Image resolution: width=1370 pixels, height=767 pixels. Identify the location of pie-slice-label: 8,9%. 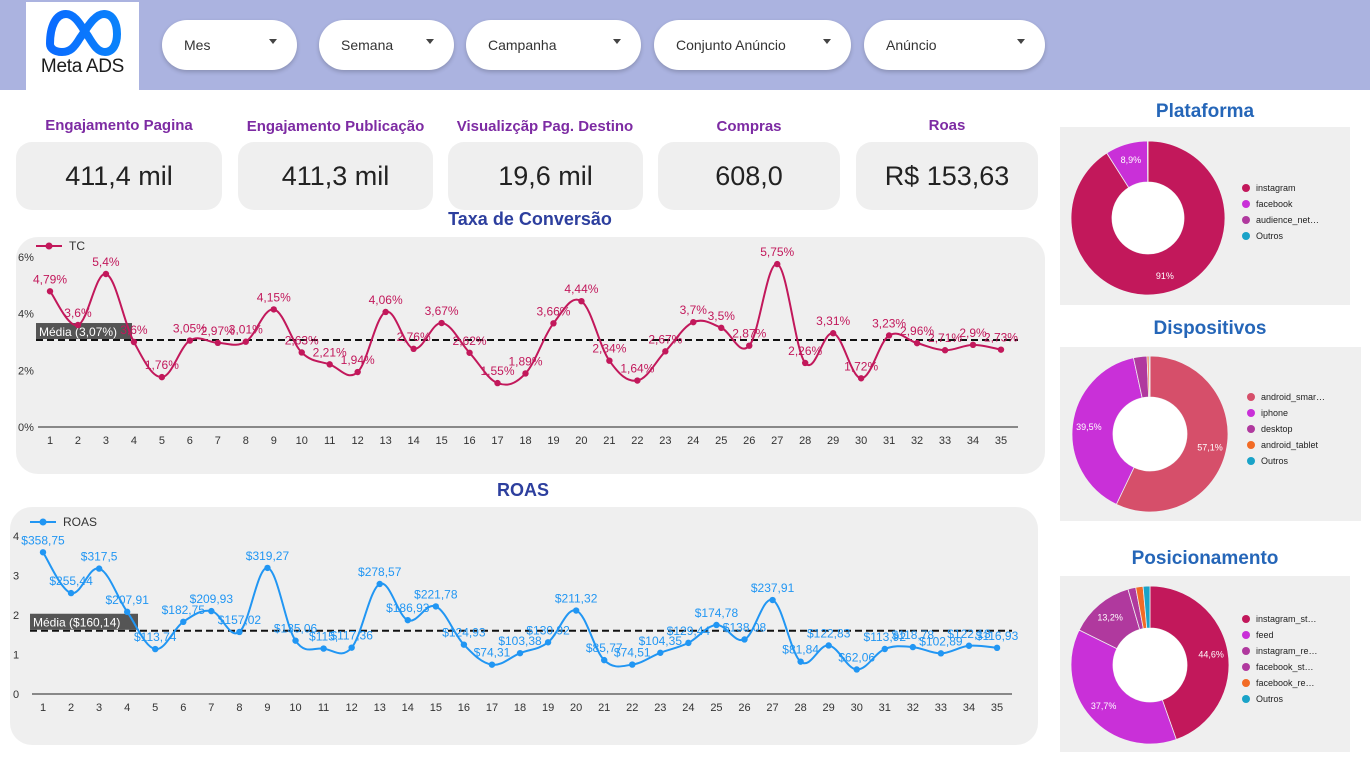
(1131, 160).